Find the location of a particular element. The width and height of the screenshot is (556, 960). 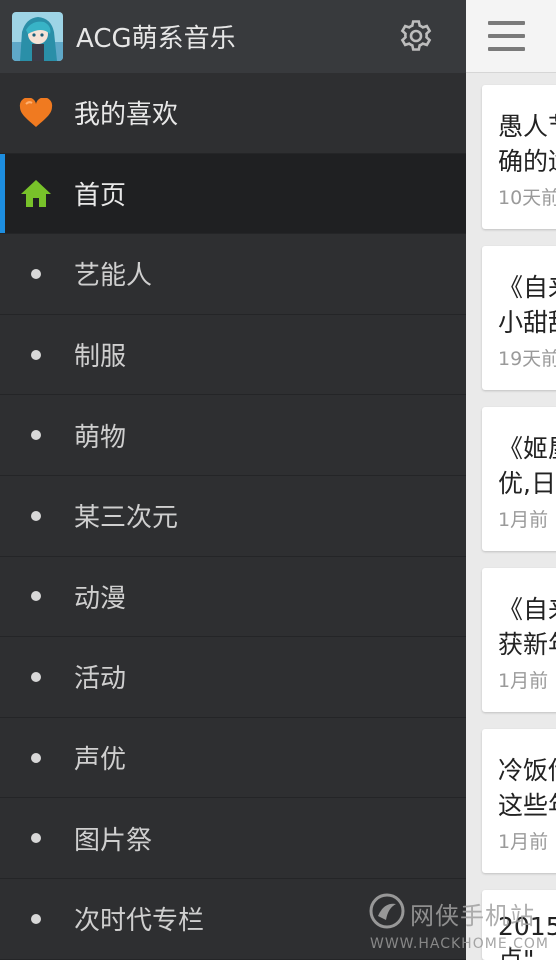

app-logo-icon is located at coordinates (37, 36).